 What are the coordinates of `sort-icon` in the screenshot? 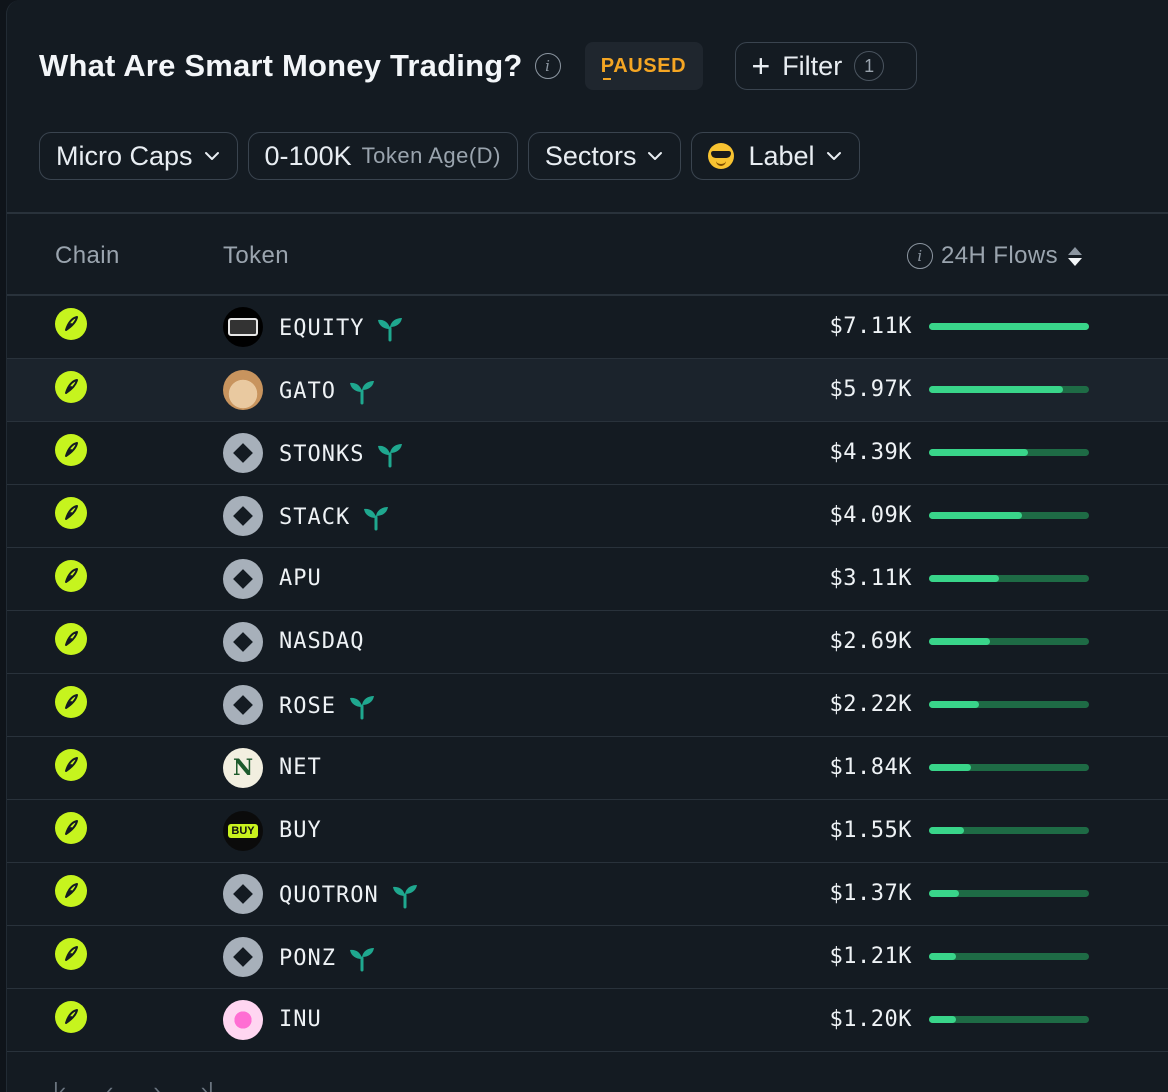 It's located at (1074, 256).